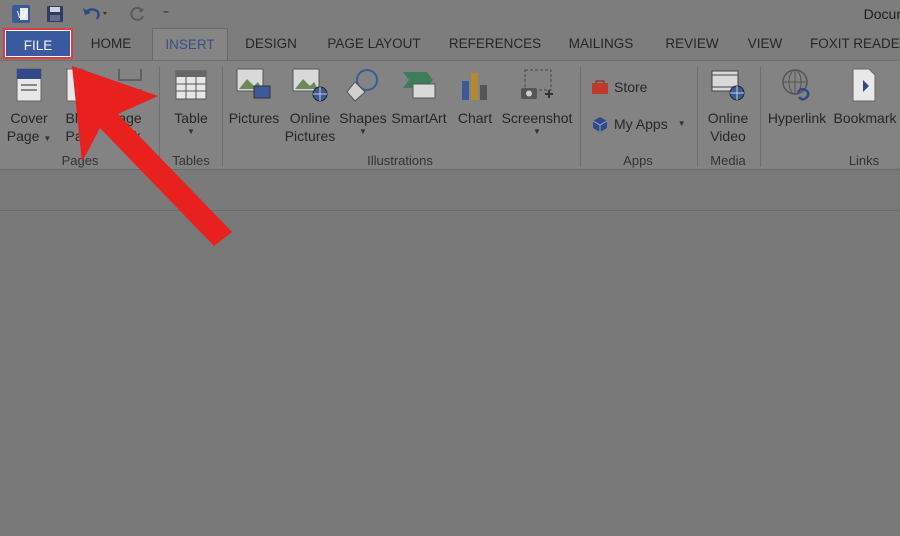  Describe the element at coordinates (475, 85) in the screenshot. I see `chart-icon` at that location.